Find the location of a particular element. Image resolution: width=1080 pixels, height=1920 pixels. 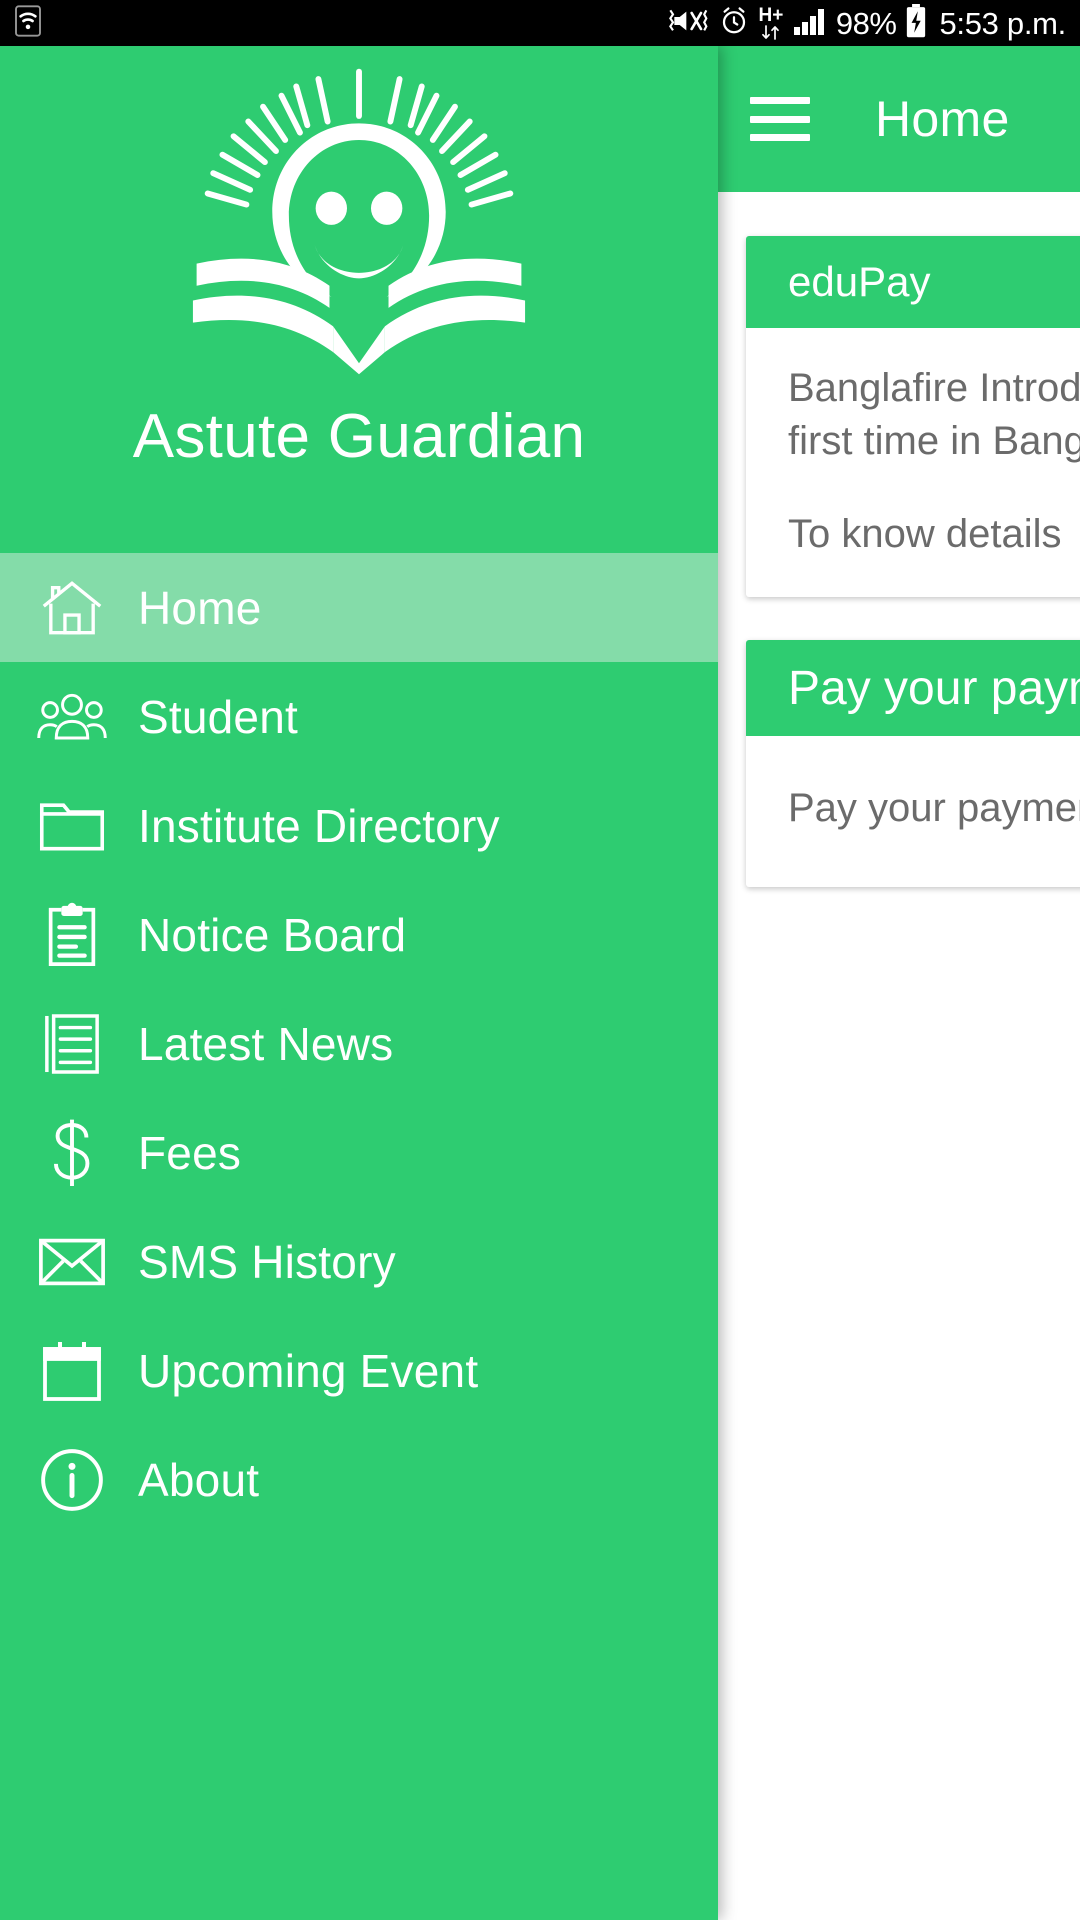

drawer-app-title: Astute Guardian is located at coordinates (359, 436).